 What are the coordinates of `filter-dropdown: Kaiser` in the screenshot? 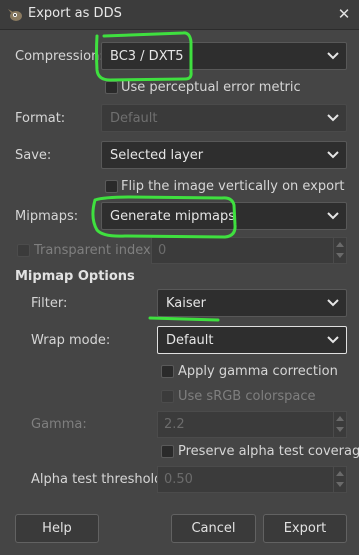 It's located at (252, 303).